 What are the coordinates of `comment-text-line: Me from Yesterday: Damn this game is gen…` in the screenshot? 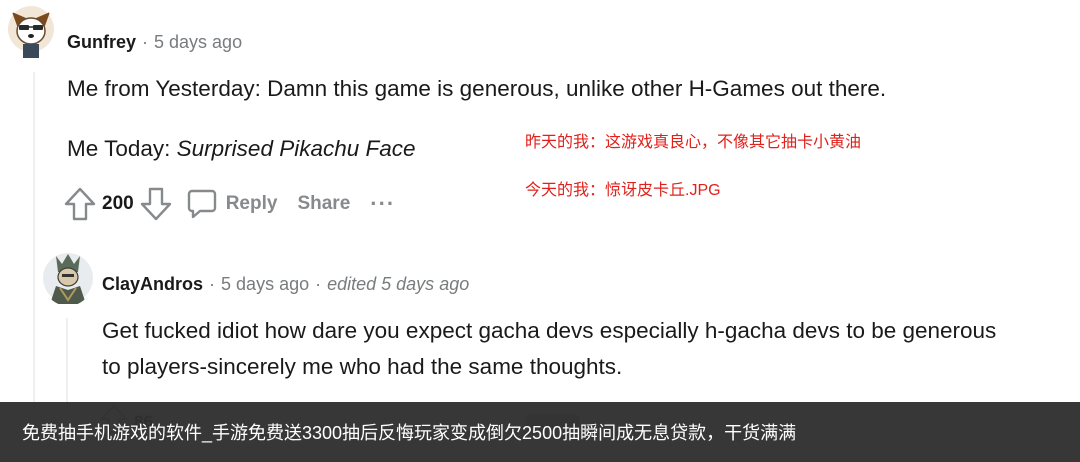 It's located at (477, 88).